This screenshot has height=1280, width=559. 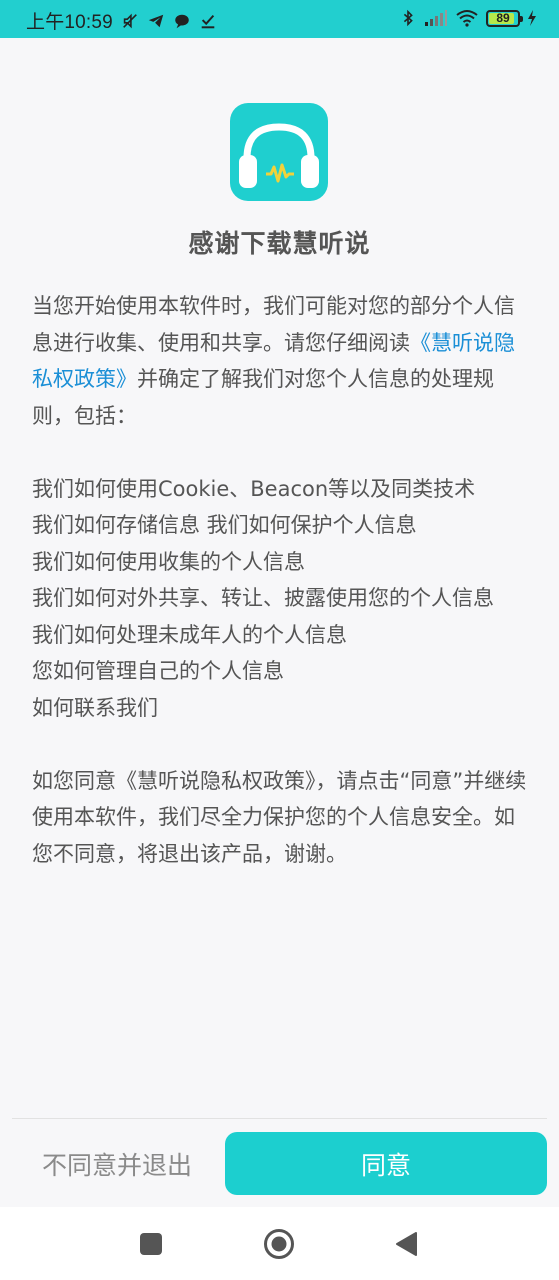 I want to click on recents-button, so click(x=151, y=1243).